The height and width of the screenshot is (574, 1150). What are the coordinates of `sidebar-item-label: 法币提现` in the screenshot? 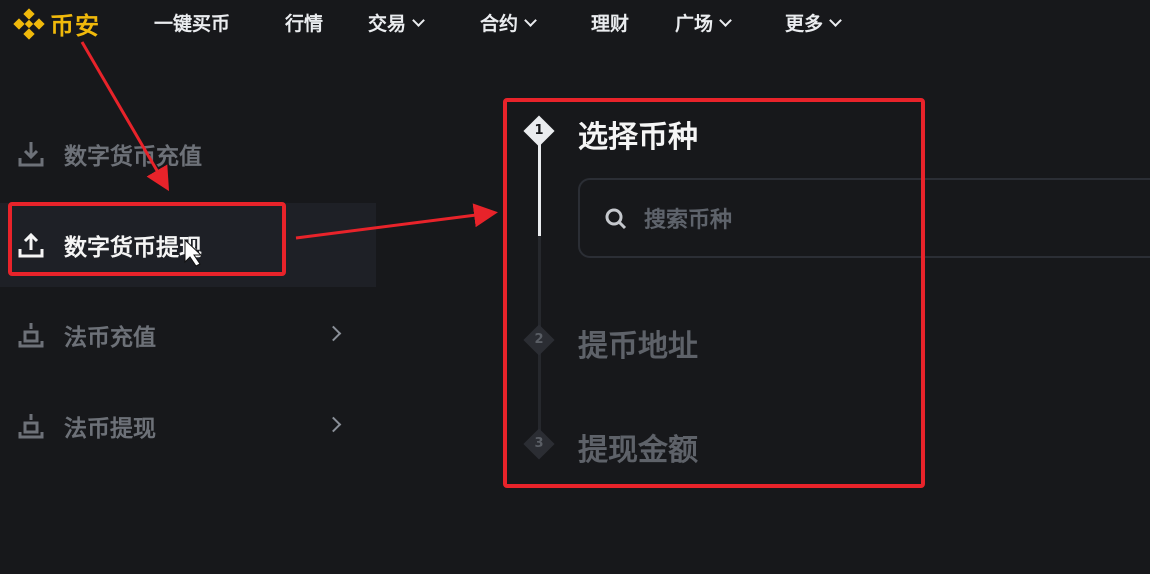 It's located at (110, 429).